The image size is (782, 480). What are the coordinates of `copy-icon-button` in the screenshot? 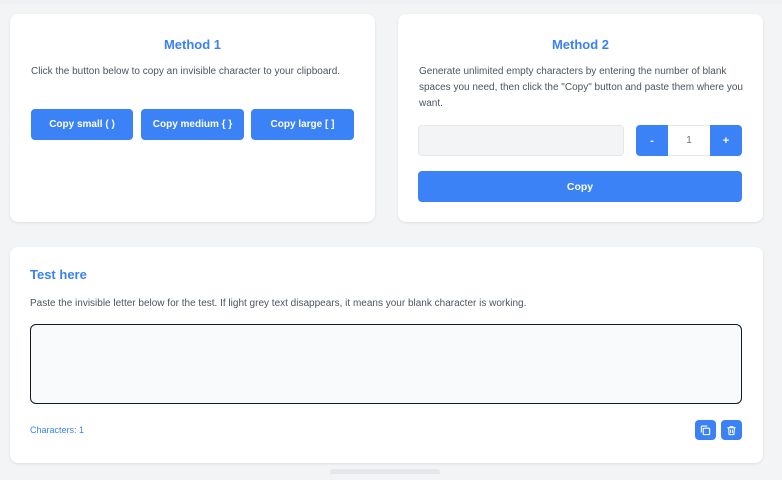 It's located at (705, 430).